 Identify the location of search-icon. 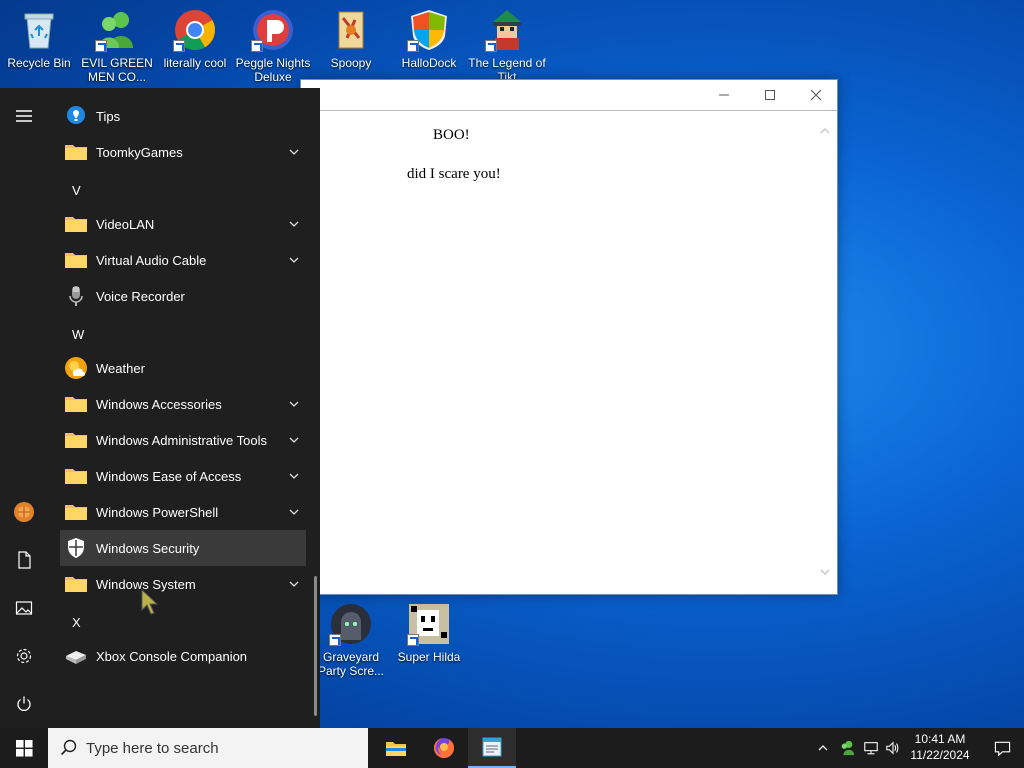
(68, 747).